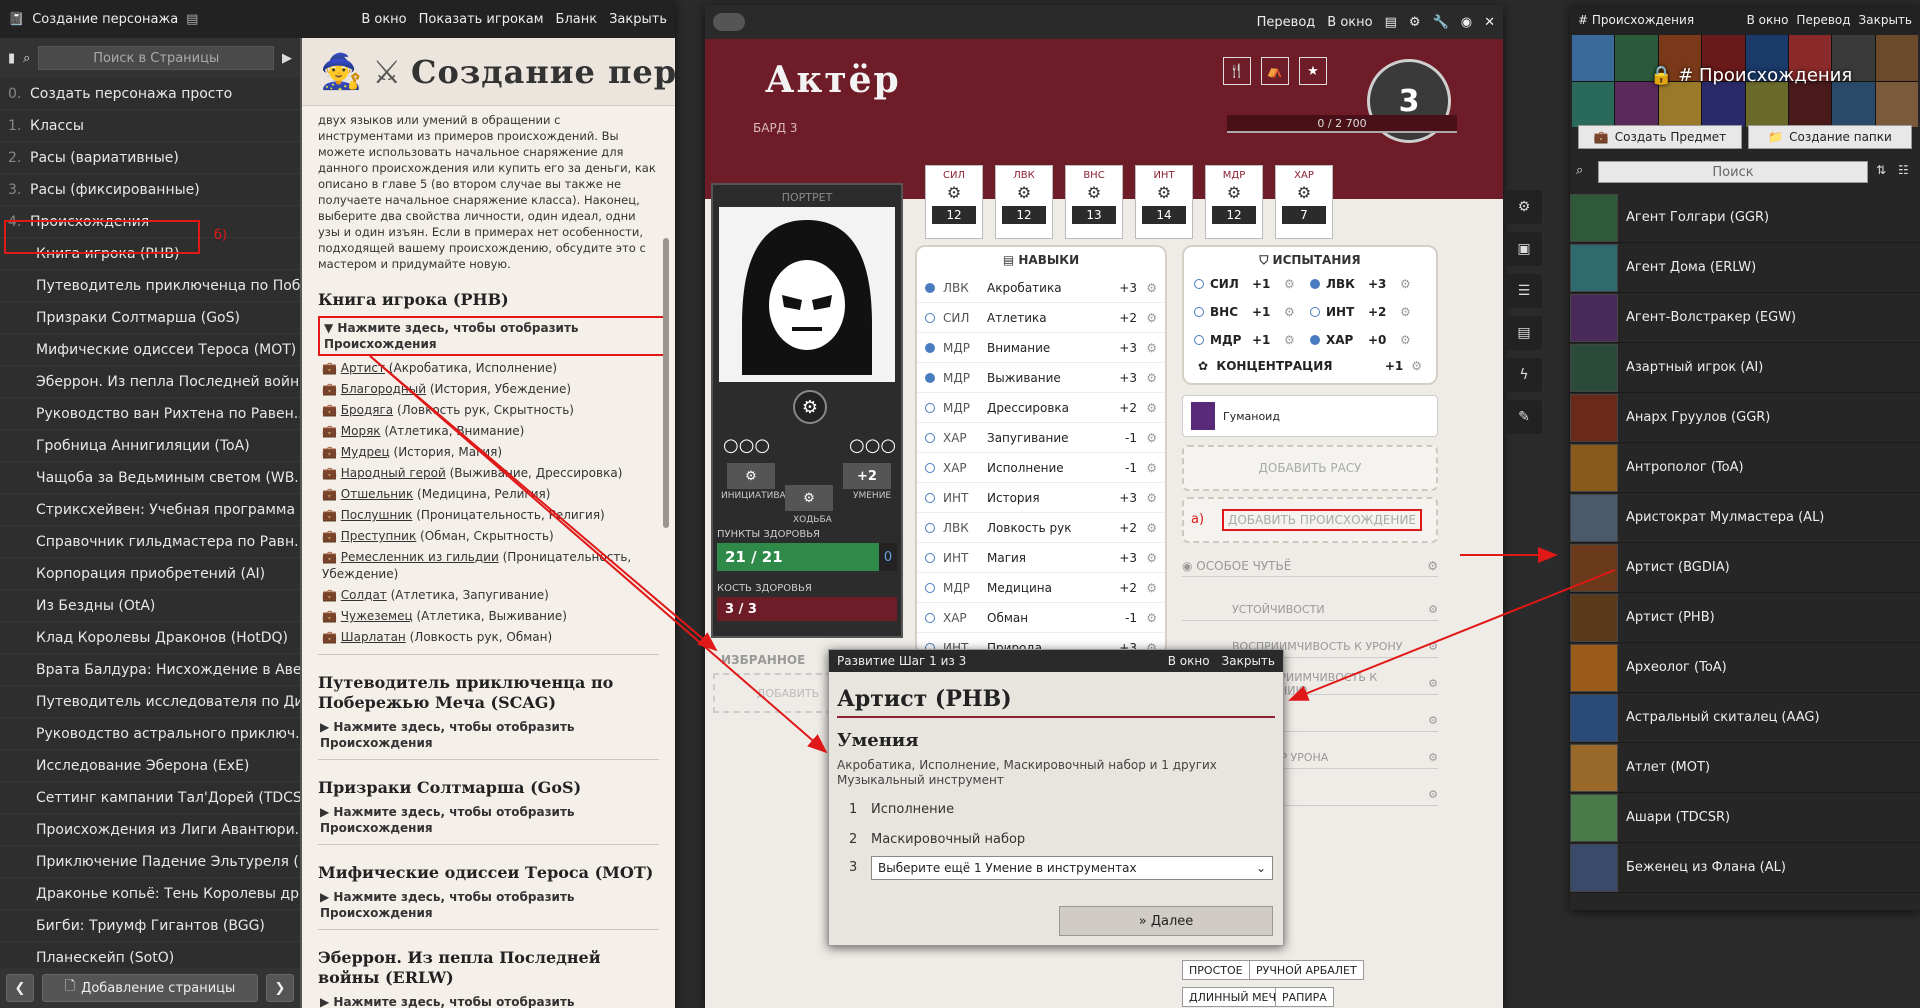 This screenshot has height=1008, width=1920. I want to click on arrow-artist-to-sheet, so click(543, 503).